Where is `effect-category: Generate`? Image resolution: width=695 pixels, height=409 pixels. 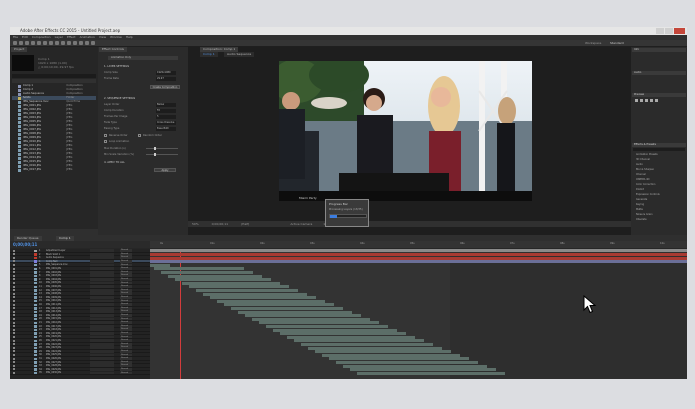 effect-category: Generate is located at coordinates (641, 199).